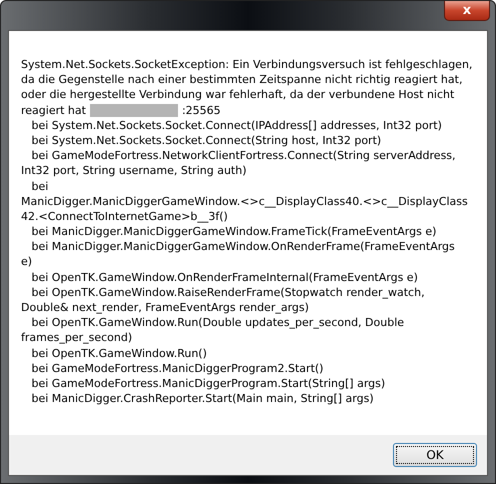 The image size is (496, 484). I want to click on error-text-line: reagiert hat, so click(53, 110).